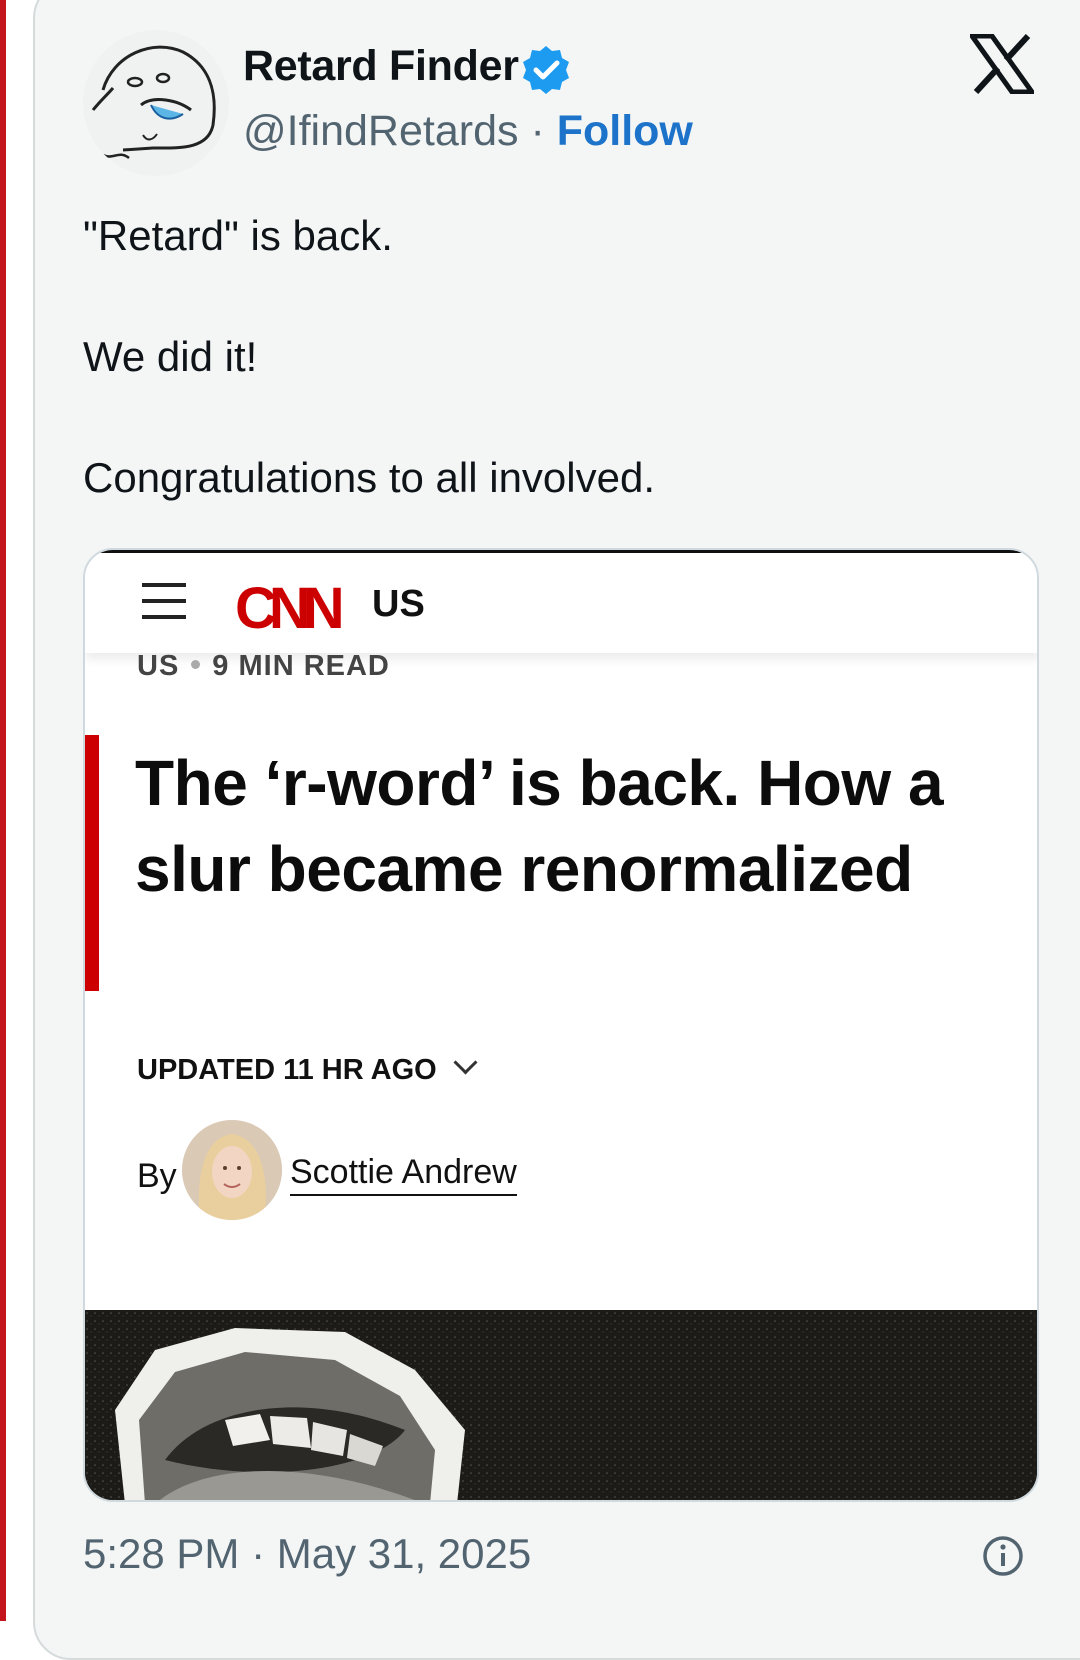 This screenshot has width=1080, height=1660. Describe the element at coordinates (381, 66) in the screenshot. I see `display-name: Retard Finder` at that location.